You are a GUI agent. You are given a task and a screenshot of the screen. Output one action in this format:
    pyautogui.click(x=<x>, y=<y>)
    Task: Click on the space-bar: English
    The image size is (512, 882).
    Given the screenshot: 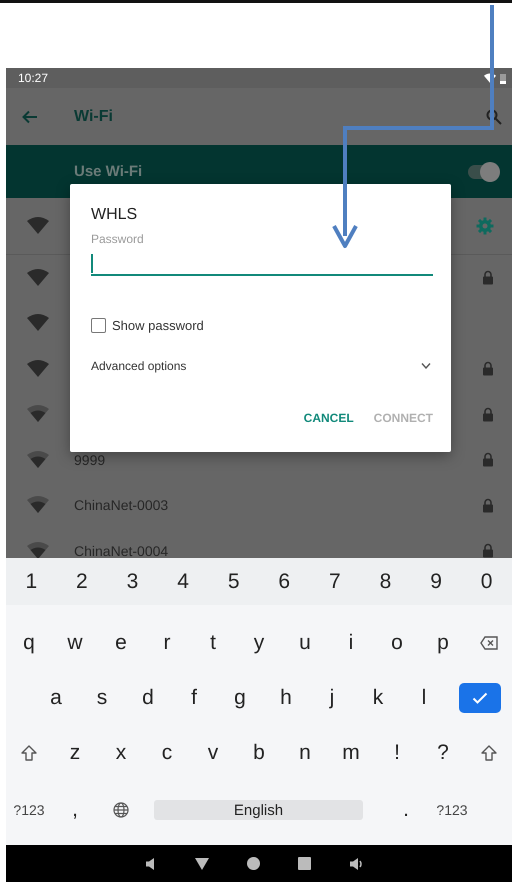 What is the action you would take?
    pyautogui.click(x=258, y=810)
    